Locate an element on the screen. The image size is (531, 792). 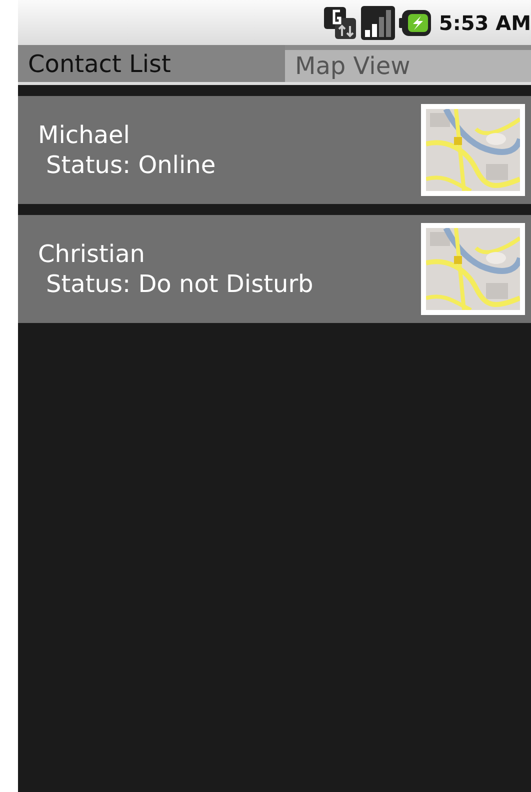
signal-icon is located at coordinates (377, 23).